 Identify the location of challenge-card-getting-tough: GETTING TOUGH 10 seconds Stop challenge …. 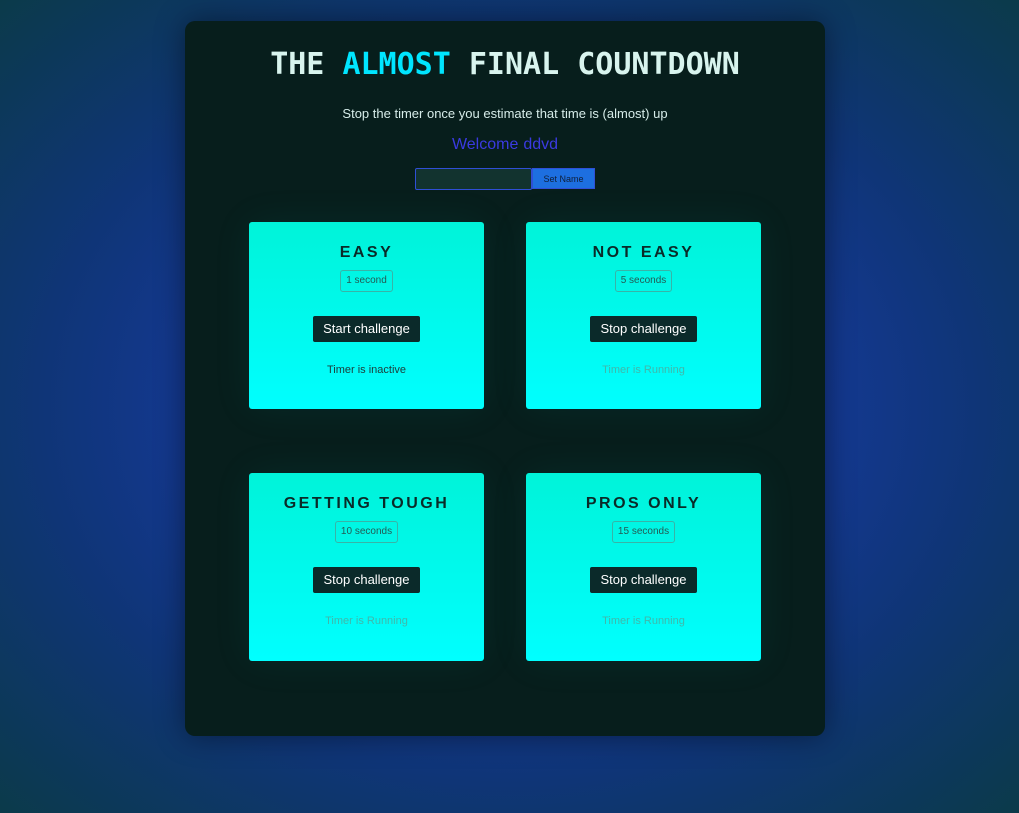
(366, 567).